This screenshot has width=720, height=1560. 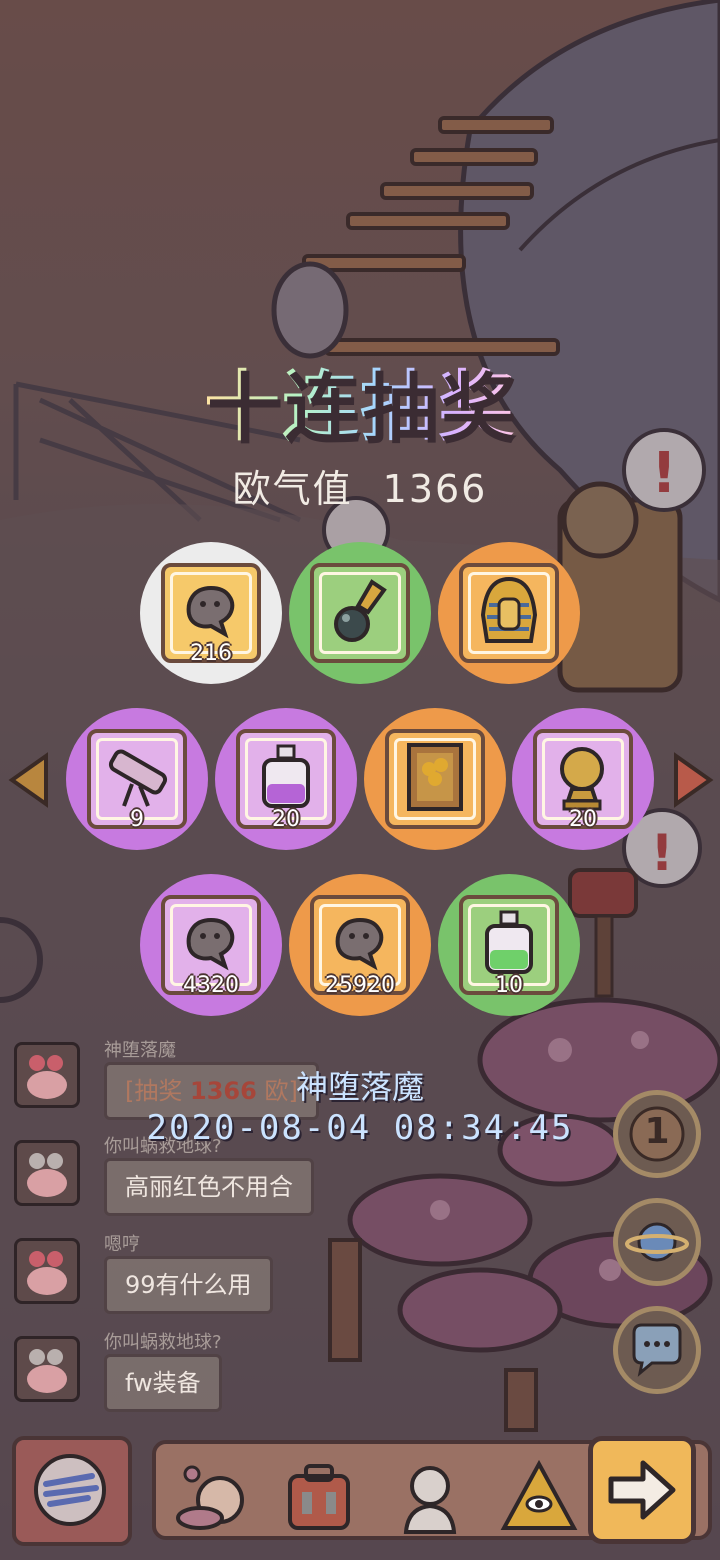 I want to click on planet-button, so click(x=657, y=1242).